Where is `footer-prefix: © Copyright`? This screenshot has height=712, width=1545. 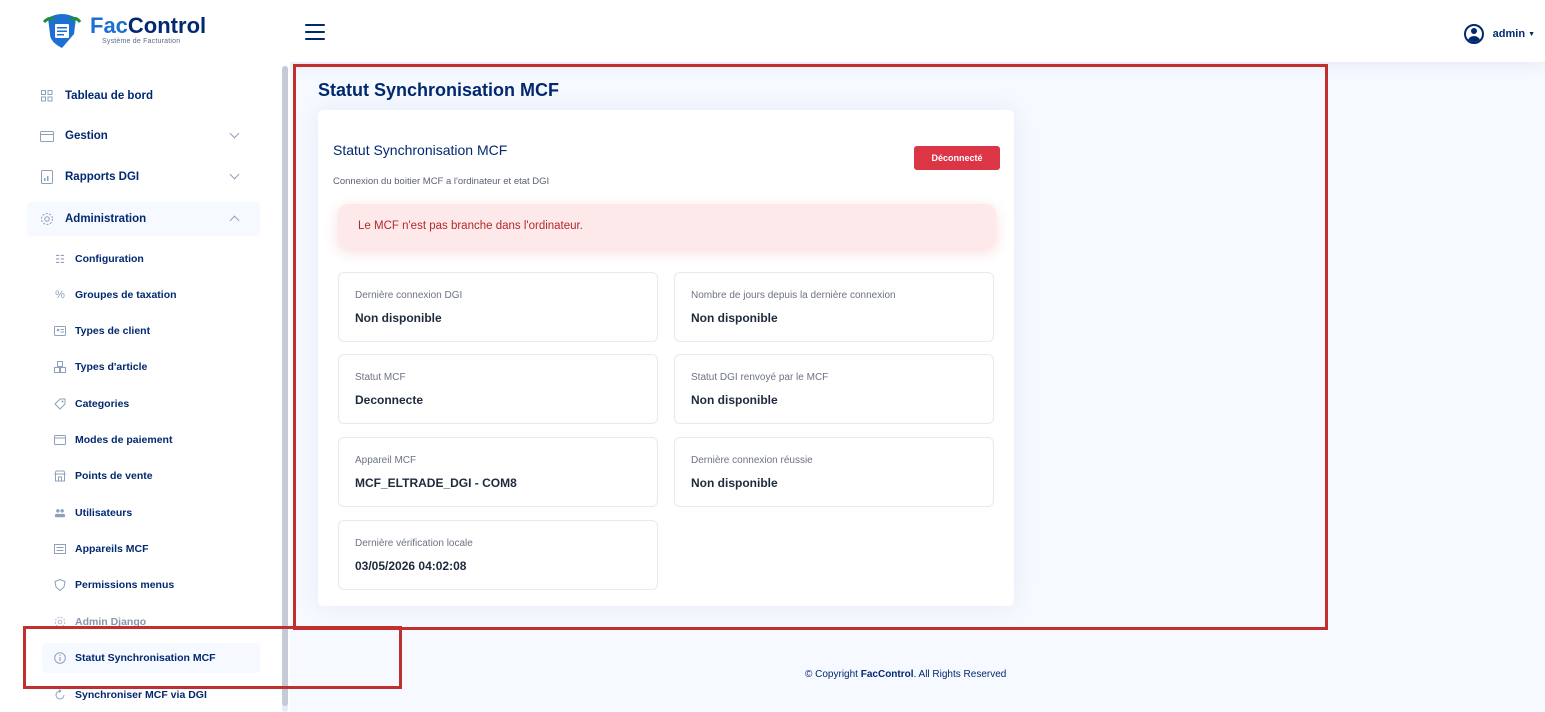 footer-prefix: © Copyright is located at coordinates (833, 674).